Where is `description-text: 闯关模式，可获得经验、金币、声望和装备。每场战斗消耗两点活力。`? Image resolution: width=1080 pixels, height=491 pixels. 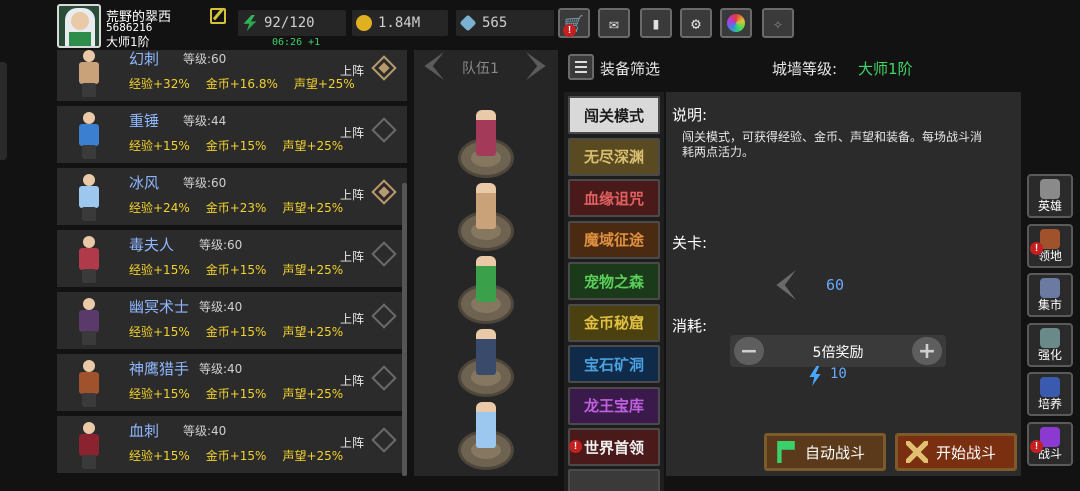
description-text: 闯关模式，可获得经验、金币、声望和装备。每场战斗消耗两点活力。 is located at coordinates (832, 144).